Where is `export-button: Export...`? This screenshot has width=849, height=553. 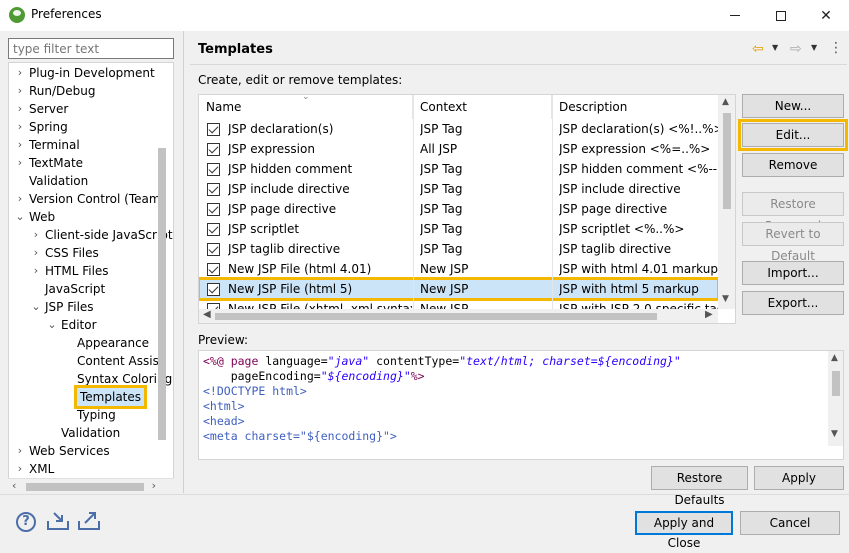 export-button: Export... is located at coordinates (793, 303).